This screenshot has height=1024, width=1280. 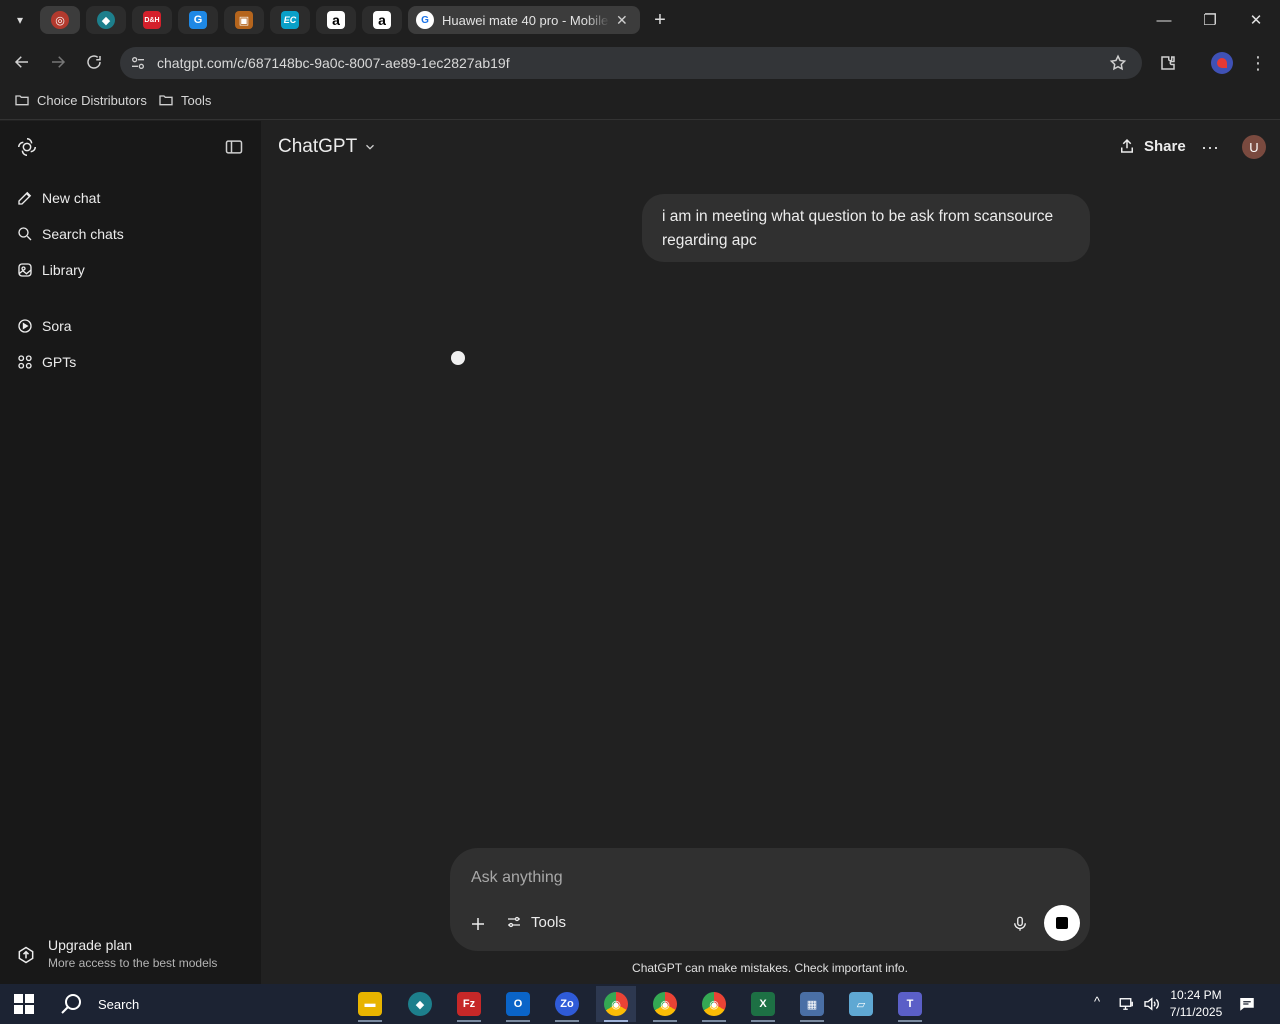 I want to click on pinned-tab-8: a, so click(x=382, y=20).